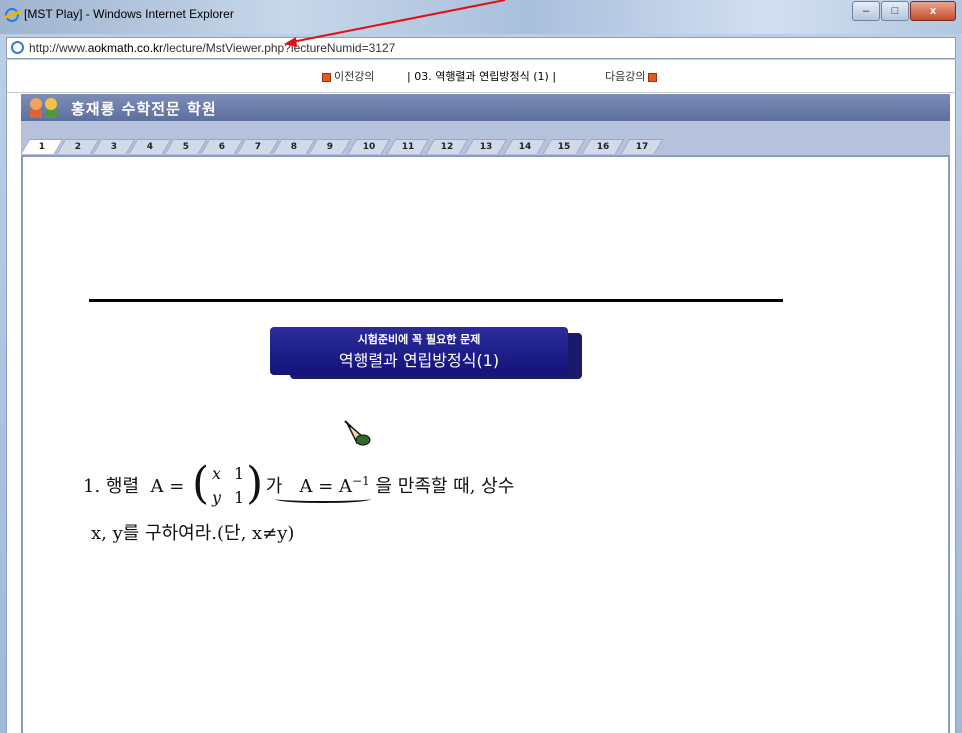 This screenshot has width=962, height=733. I want to click on ie-logo-icon, so click(12, 15).